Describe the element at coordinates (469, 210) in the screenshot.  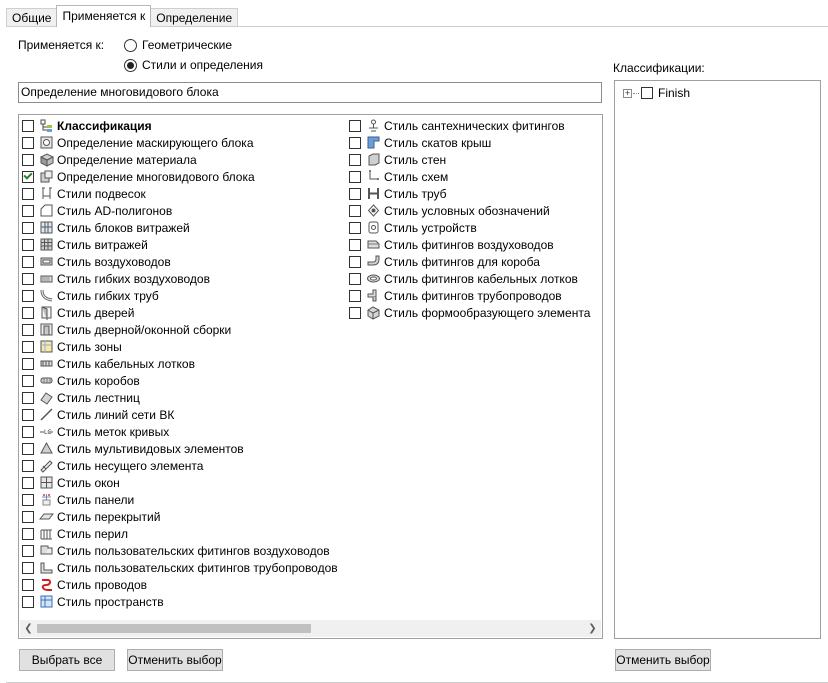
I see `list-item: Стиль условных обозначений` at that location.